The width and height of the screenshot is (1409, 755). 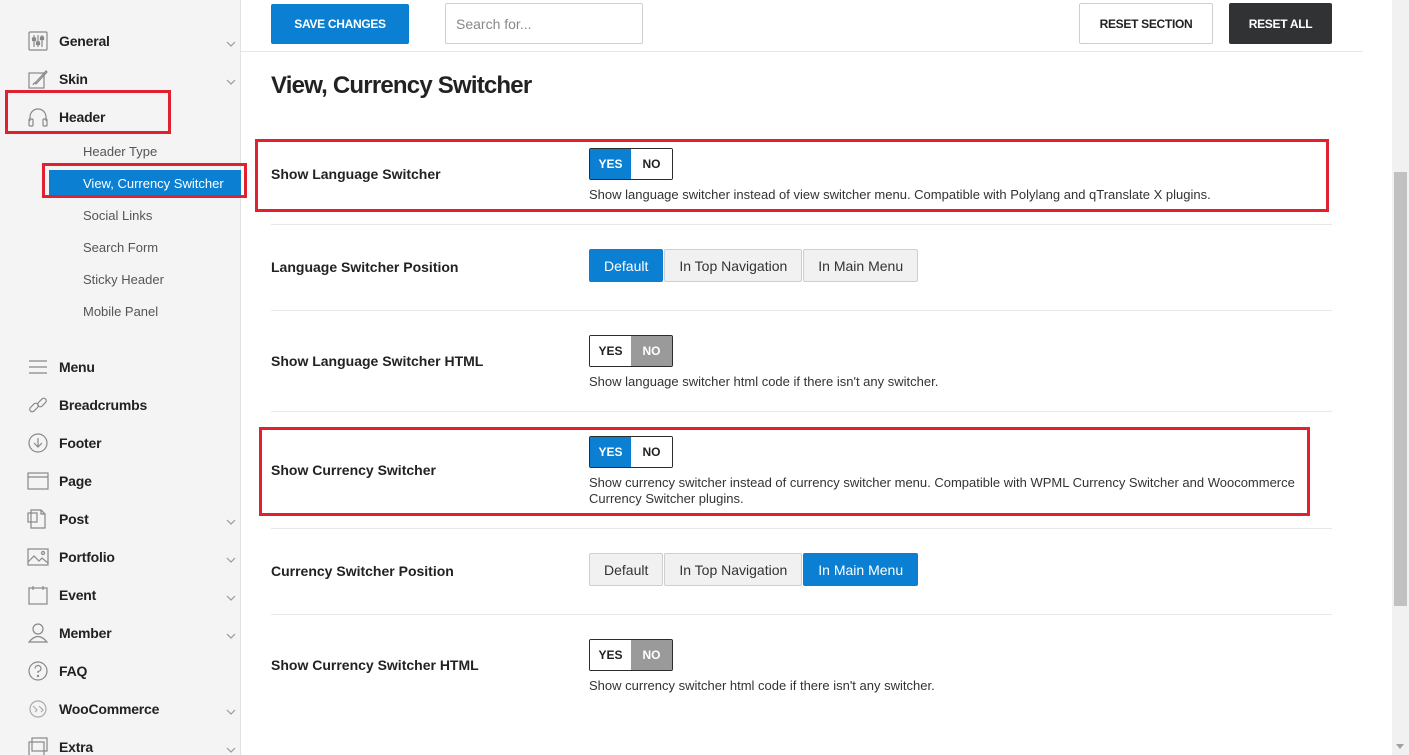 What do you see at coordinates (38, 709) in the screenshot?
I see `woocommerce-icon` at bounding box center [38, 709].